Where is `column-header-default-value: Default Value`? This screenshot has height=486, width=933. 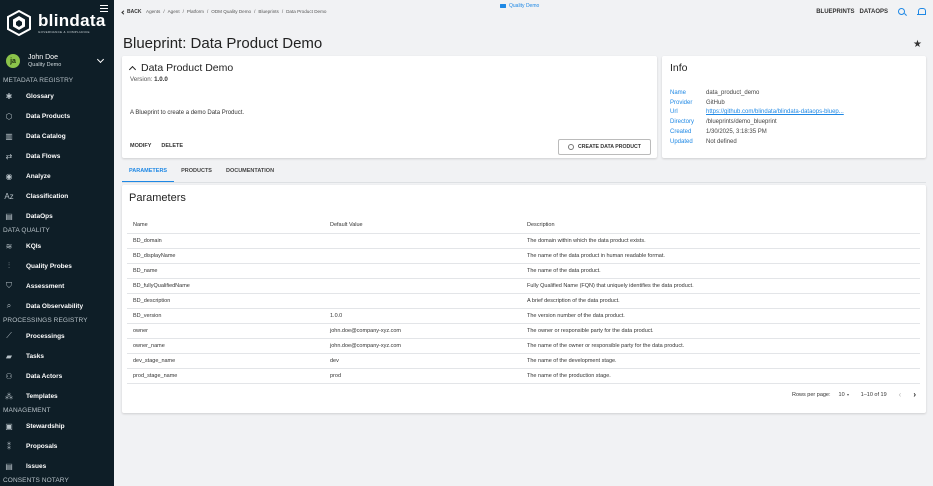 column-header-default-value: Default Value is located at coordinates (422, 226).